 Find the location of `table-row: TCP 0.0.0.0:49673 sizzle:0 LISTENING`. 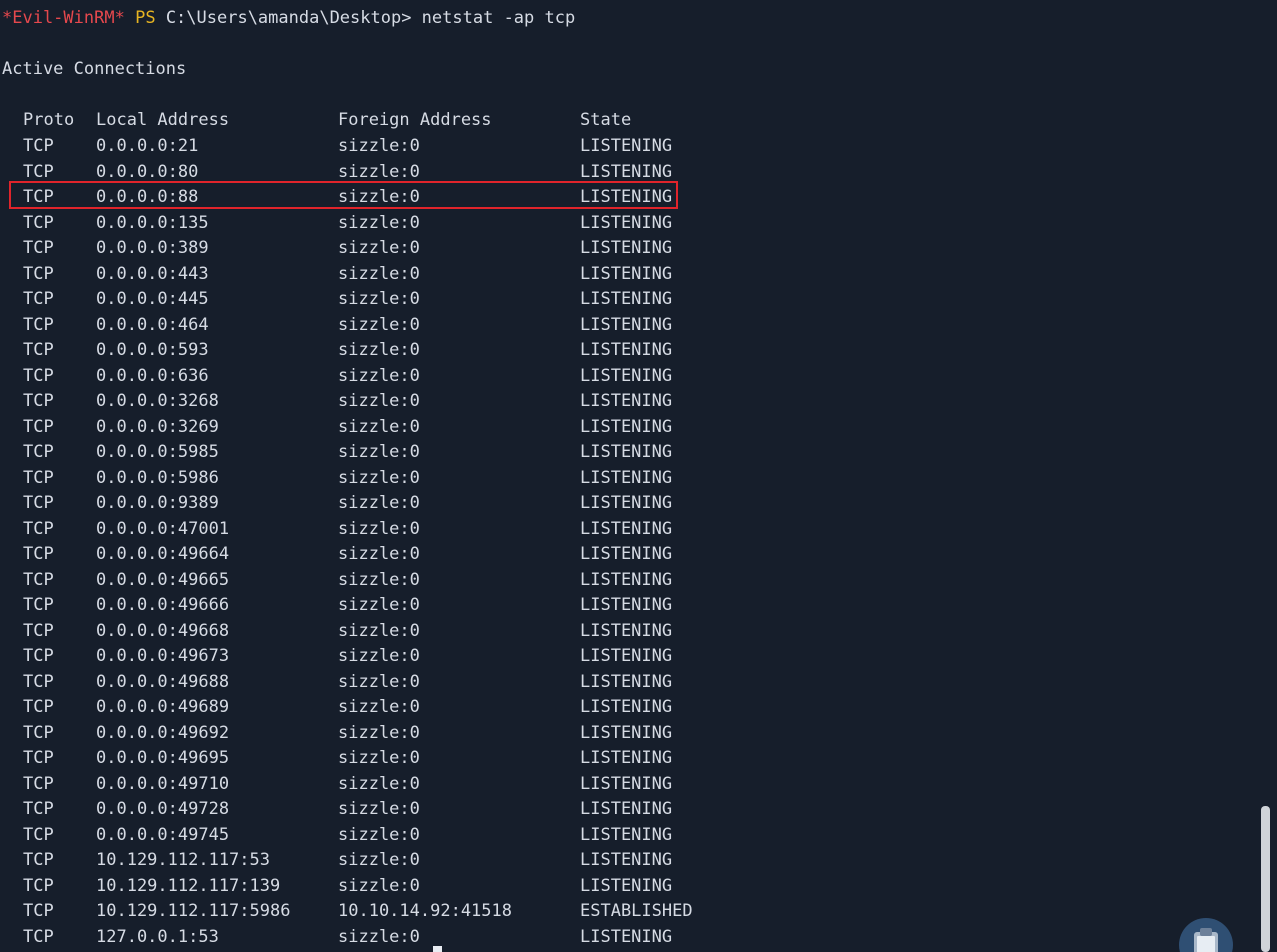

table-row: TCP 0.0.0.0:49673 sizzle:0 LISTENING is located at coordinates (380, 656).